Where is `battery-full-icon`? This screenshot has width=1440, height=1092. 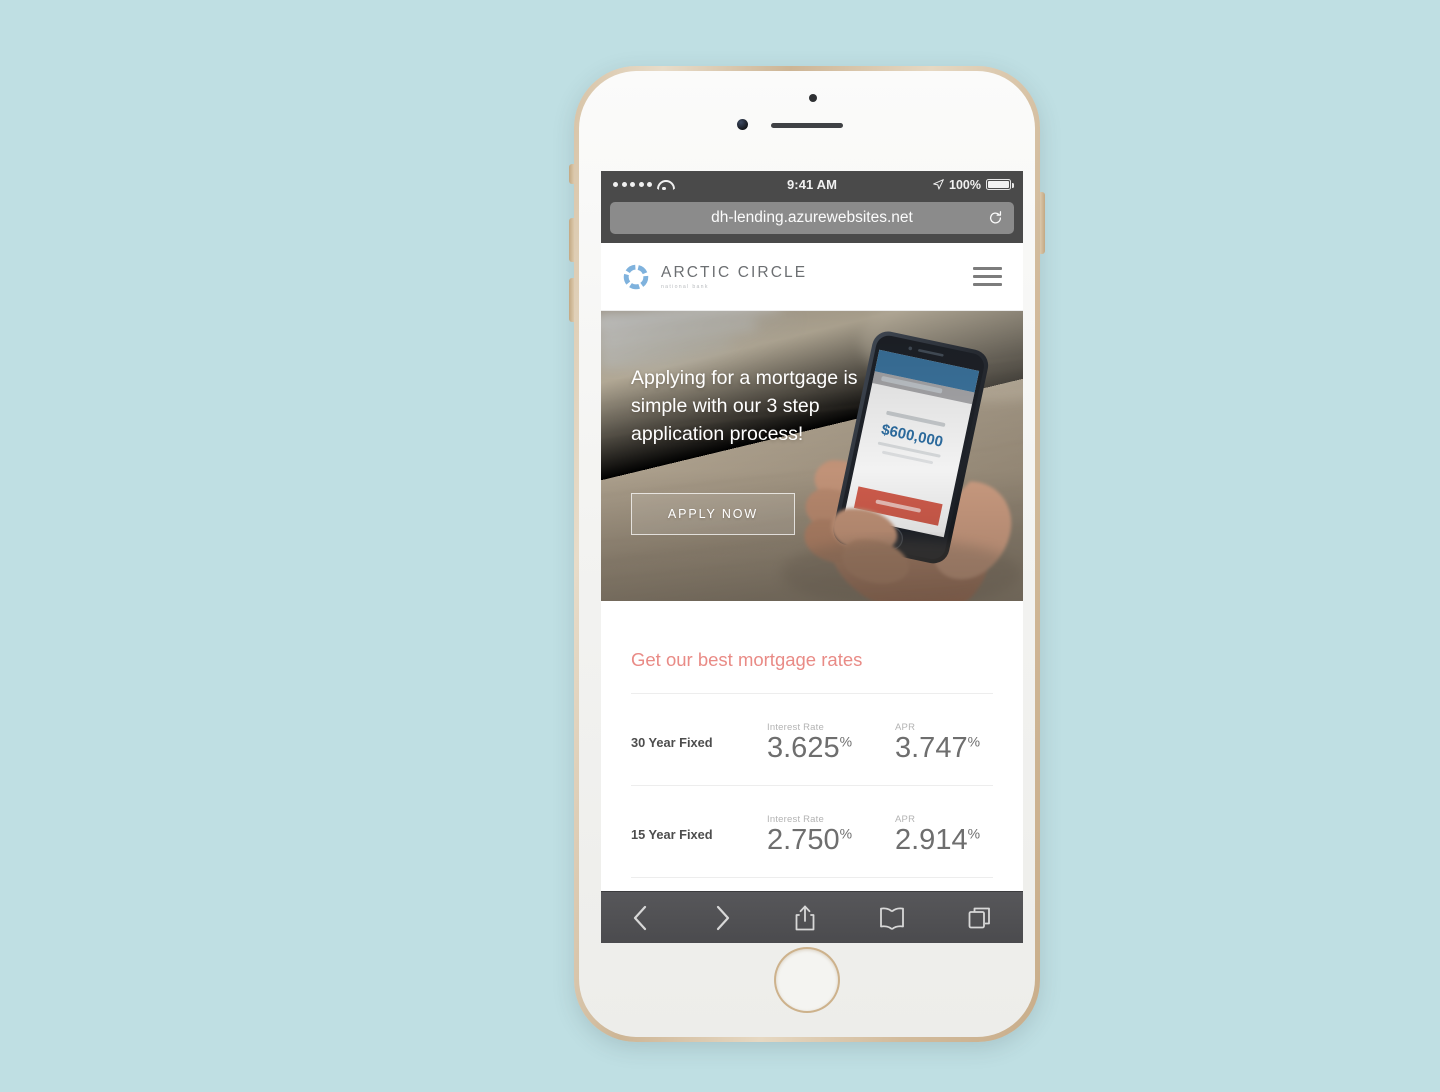
battery-full-icon is located at coordinates (1000, 184).